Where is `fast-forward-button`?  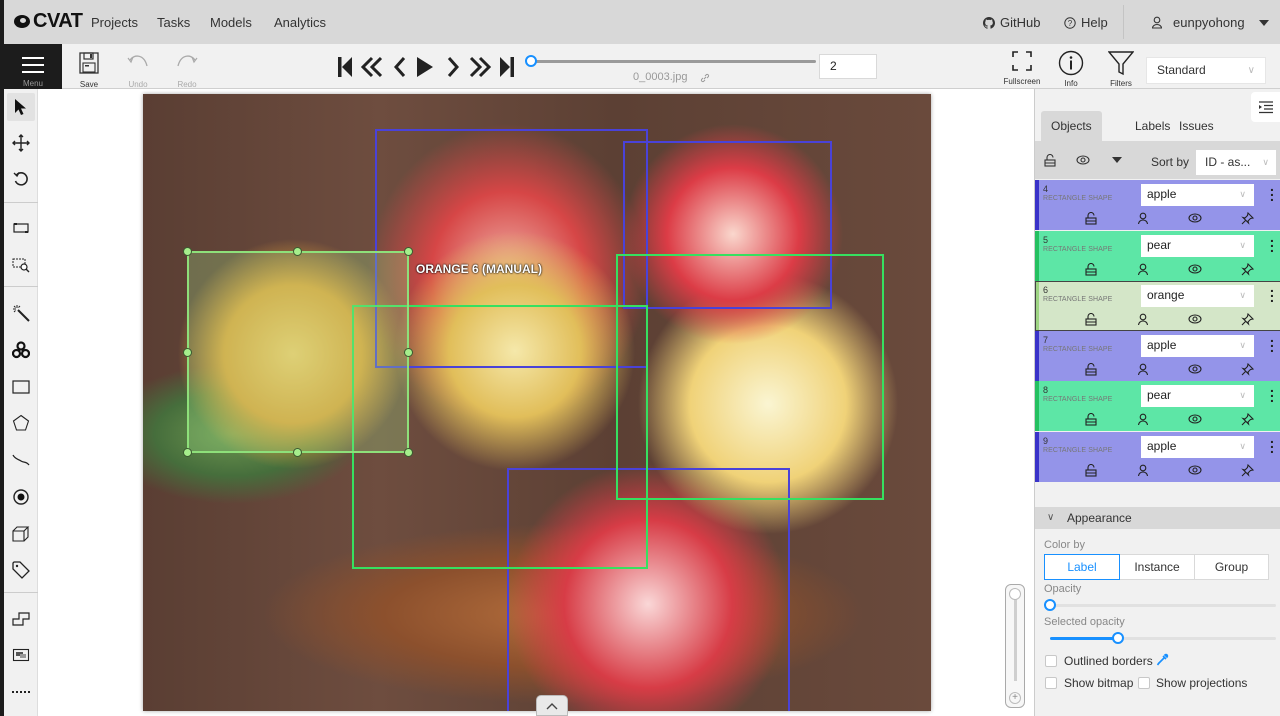 fast-forward-button is located at coordinates (480, 67).